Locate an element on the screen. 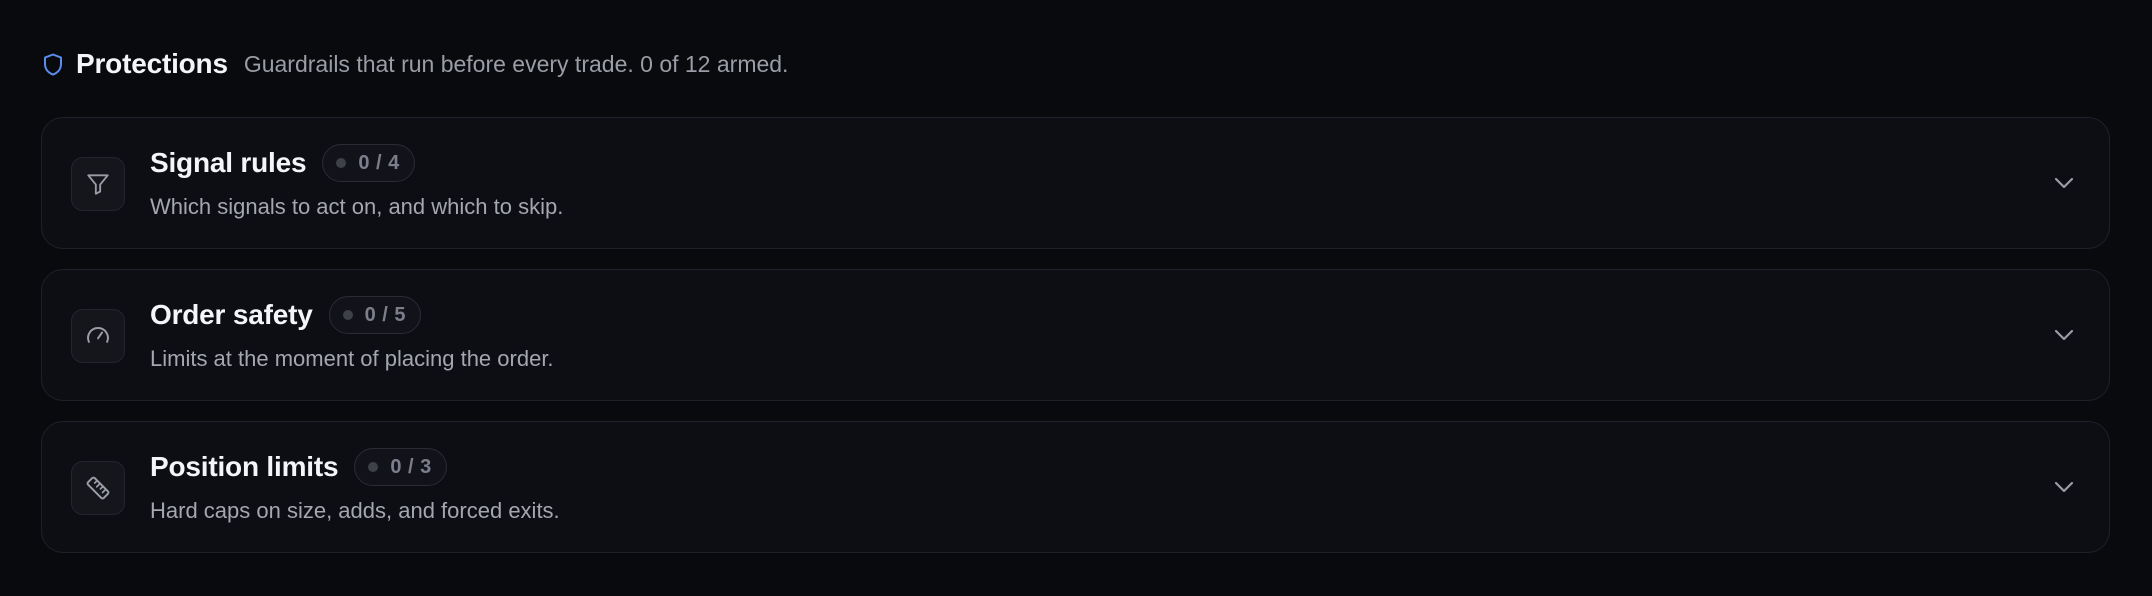 This screenshot has height=596, width=2152. section-title: Signal rules is located at coordinates (228, 162).